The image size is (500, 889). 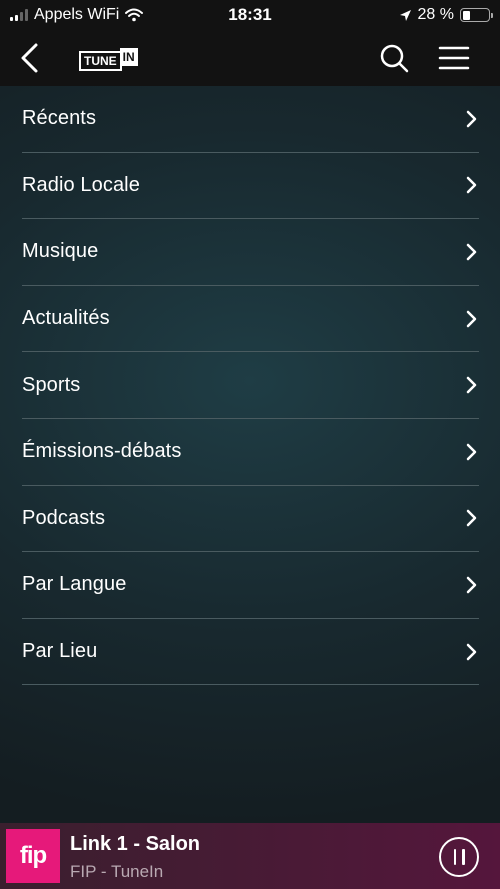 I want to click on menu-item-label: Par Lieu, so click(x=60, y=651).